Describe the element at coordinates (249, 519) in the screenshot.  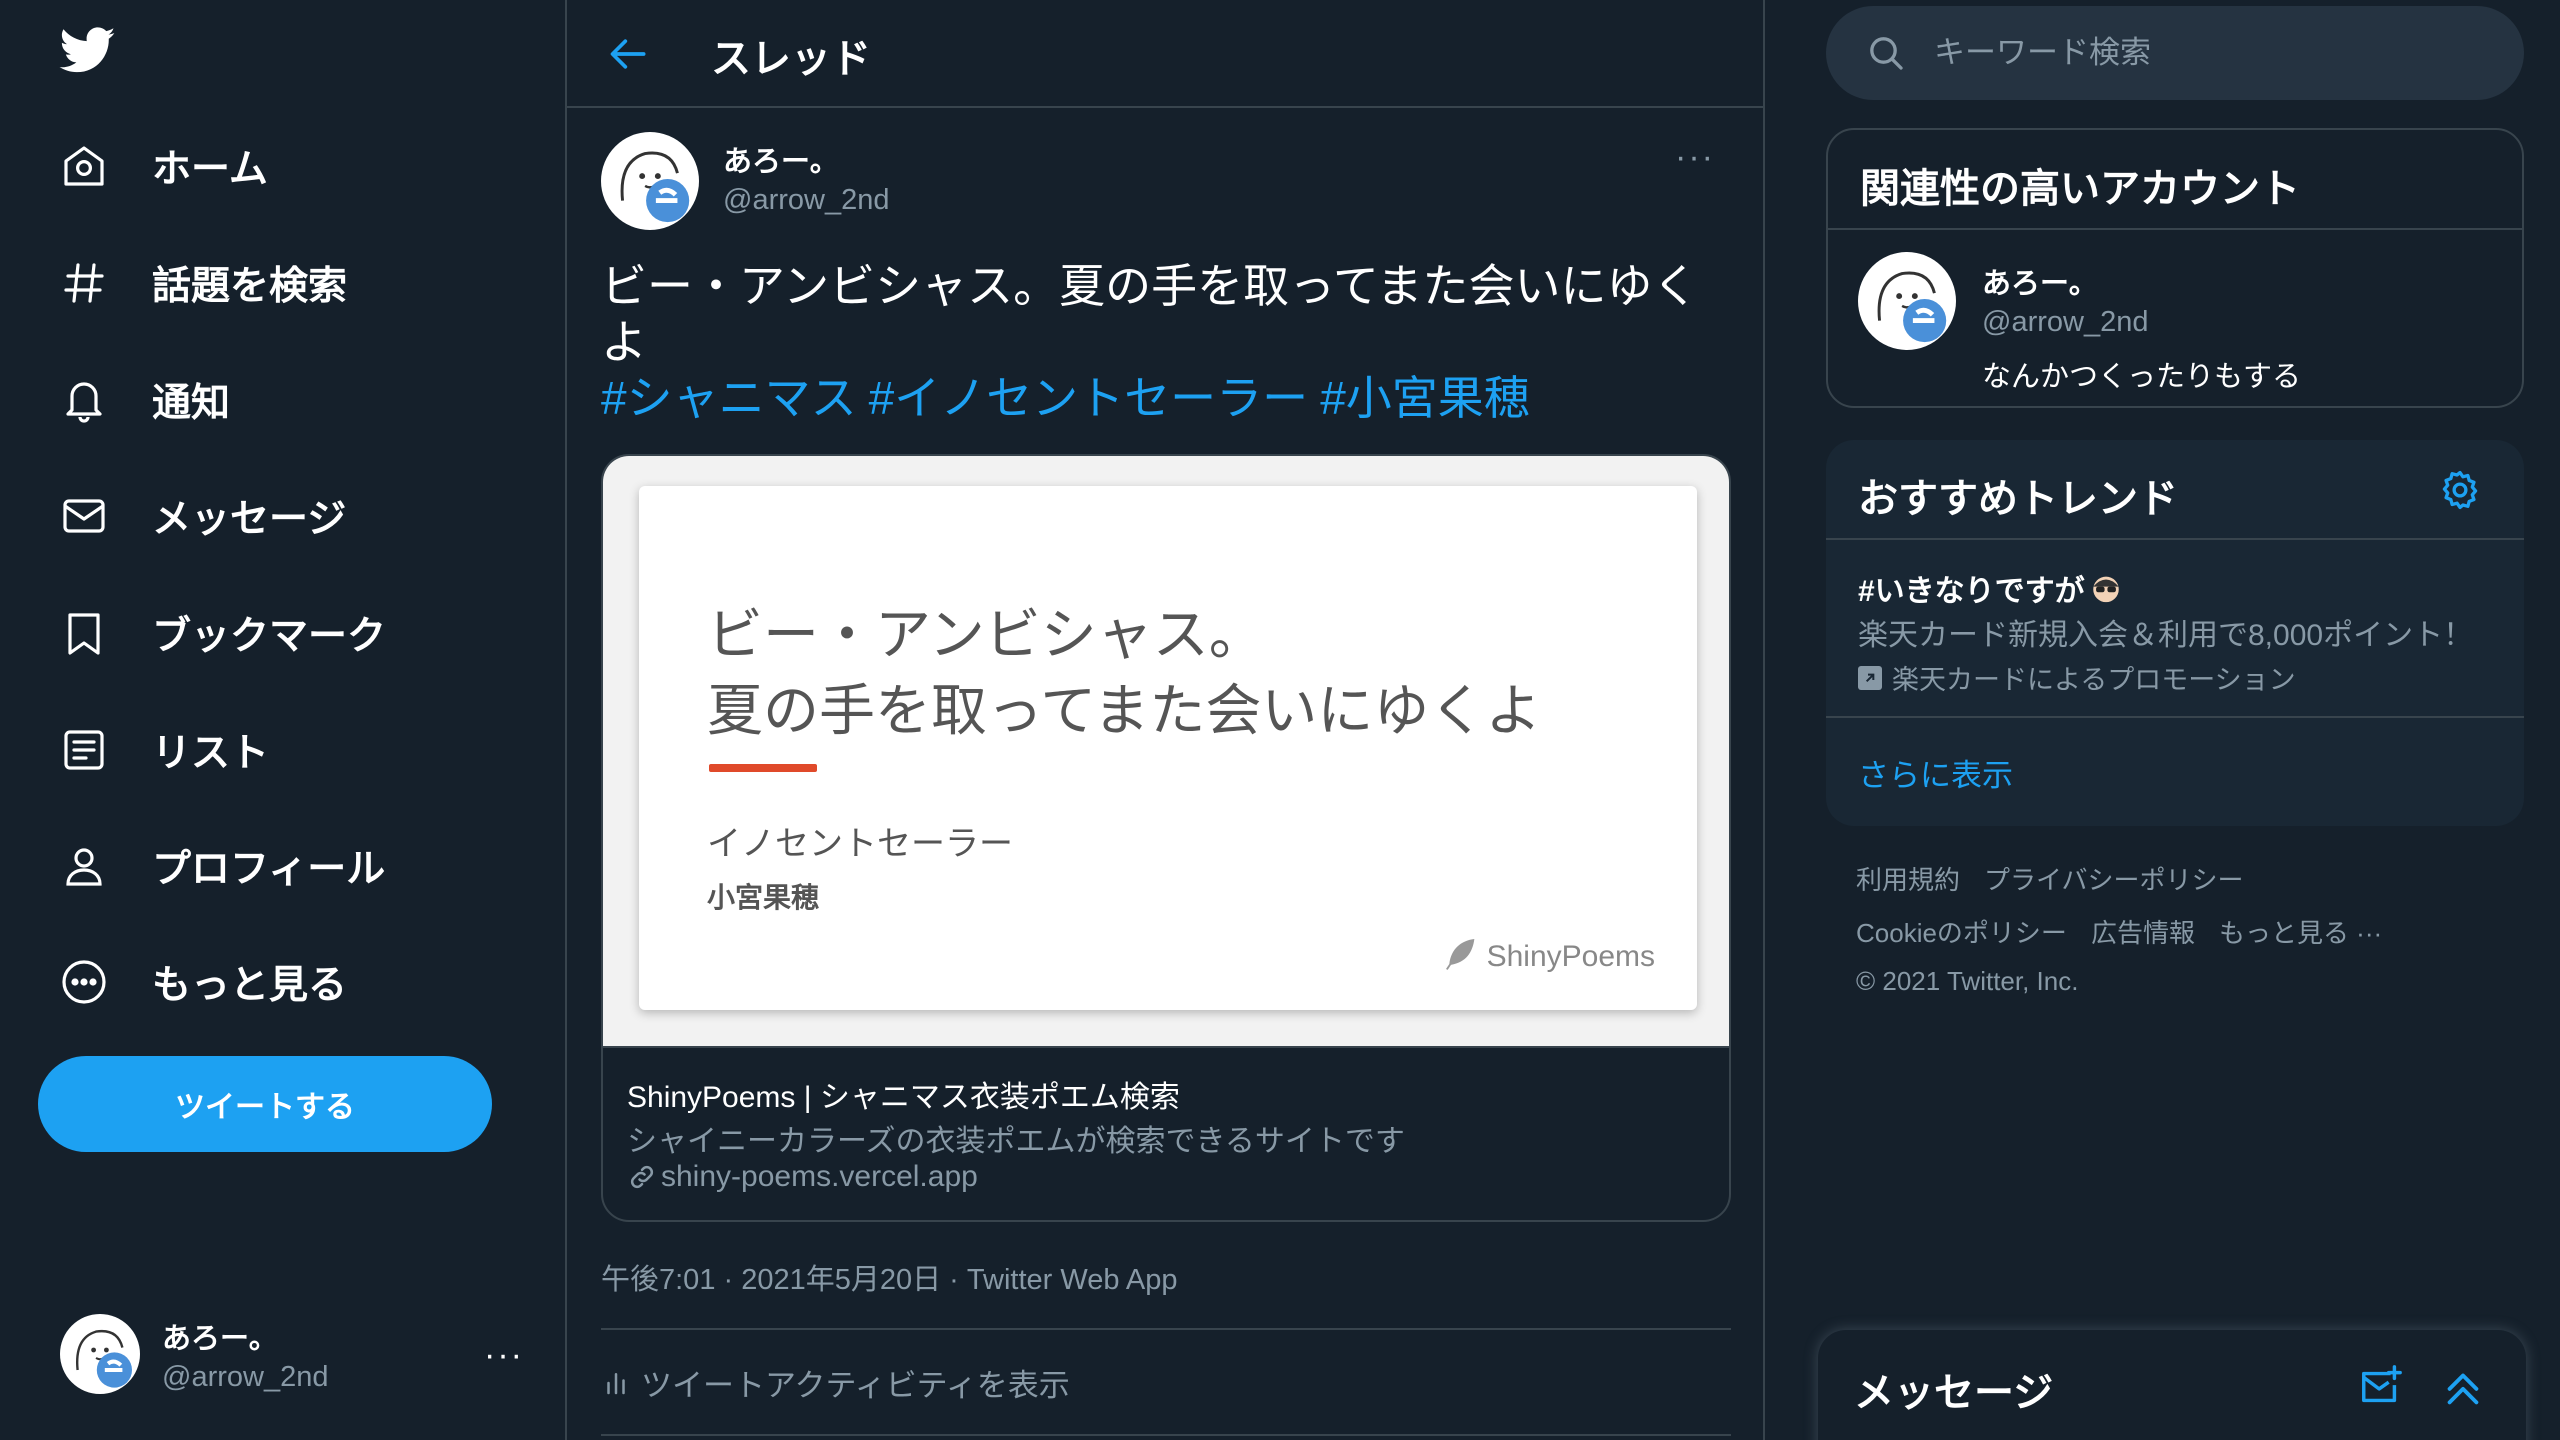
I see `nav-messages-label: メッセージ` at that location.